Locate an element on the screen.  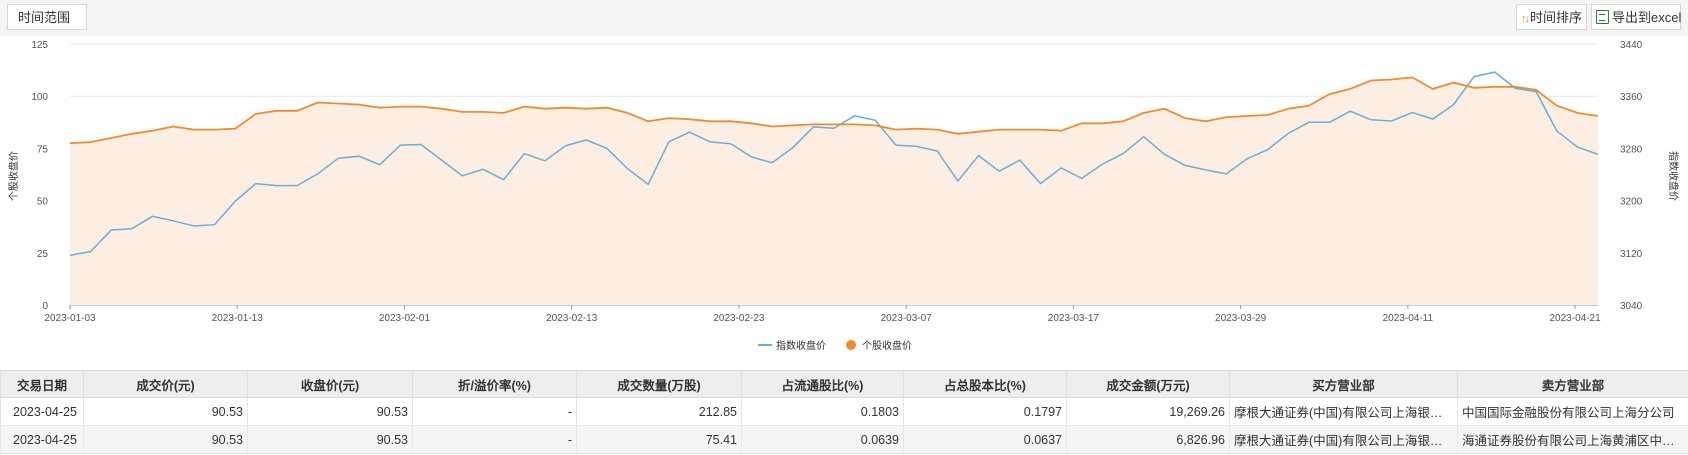
cell-amount: 6,826.96 is located at coordinates (1148, 439).